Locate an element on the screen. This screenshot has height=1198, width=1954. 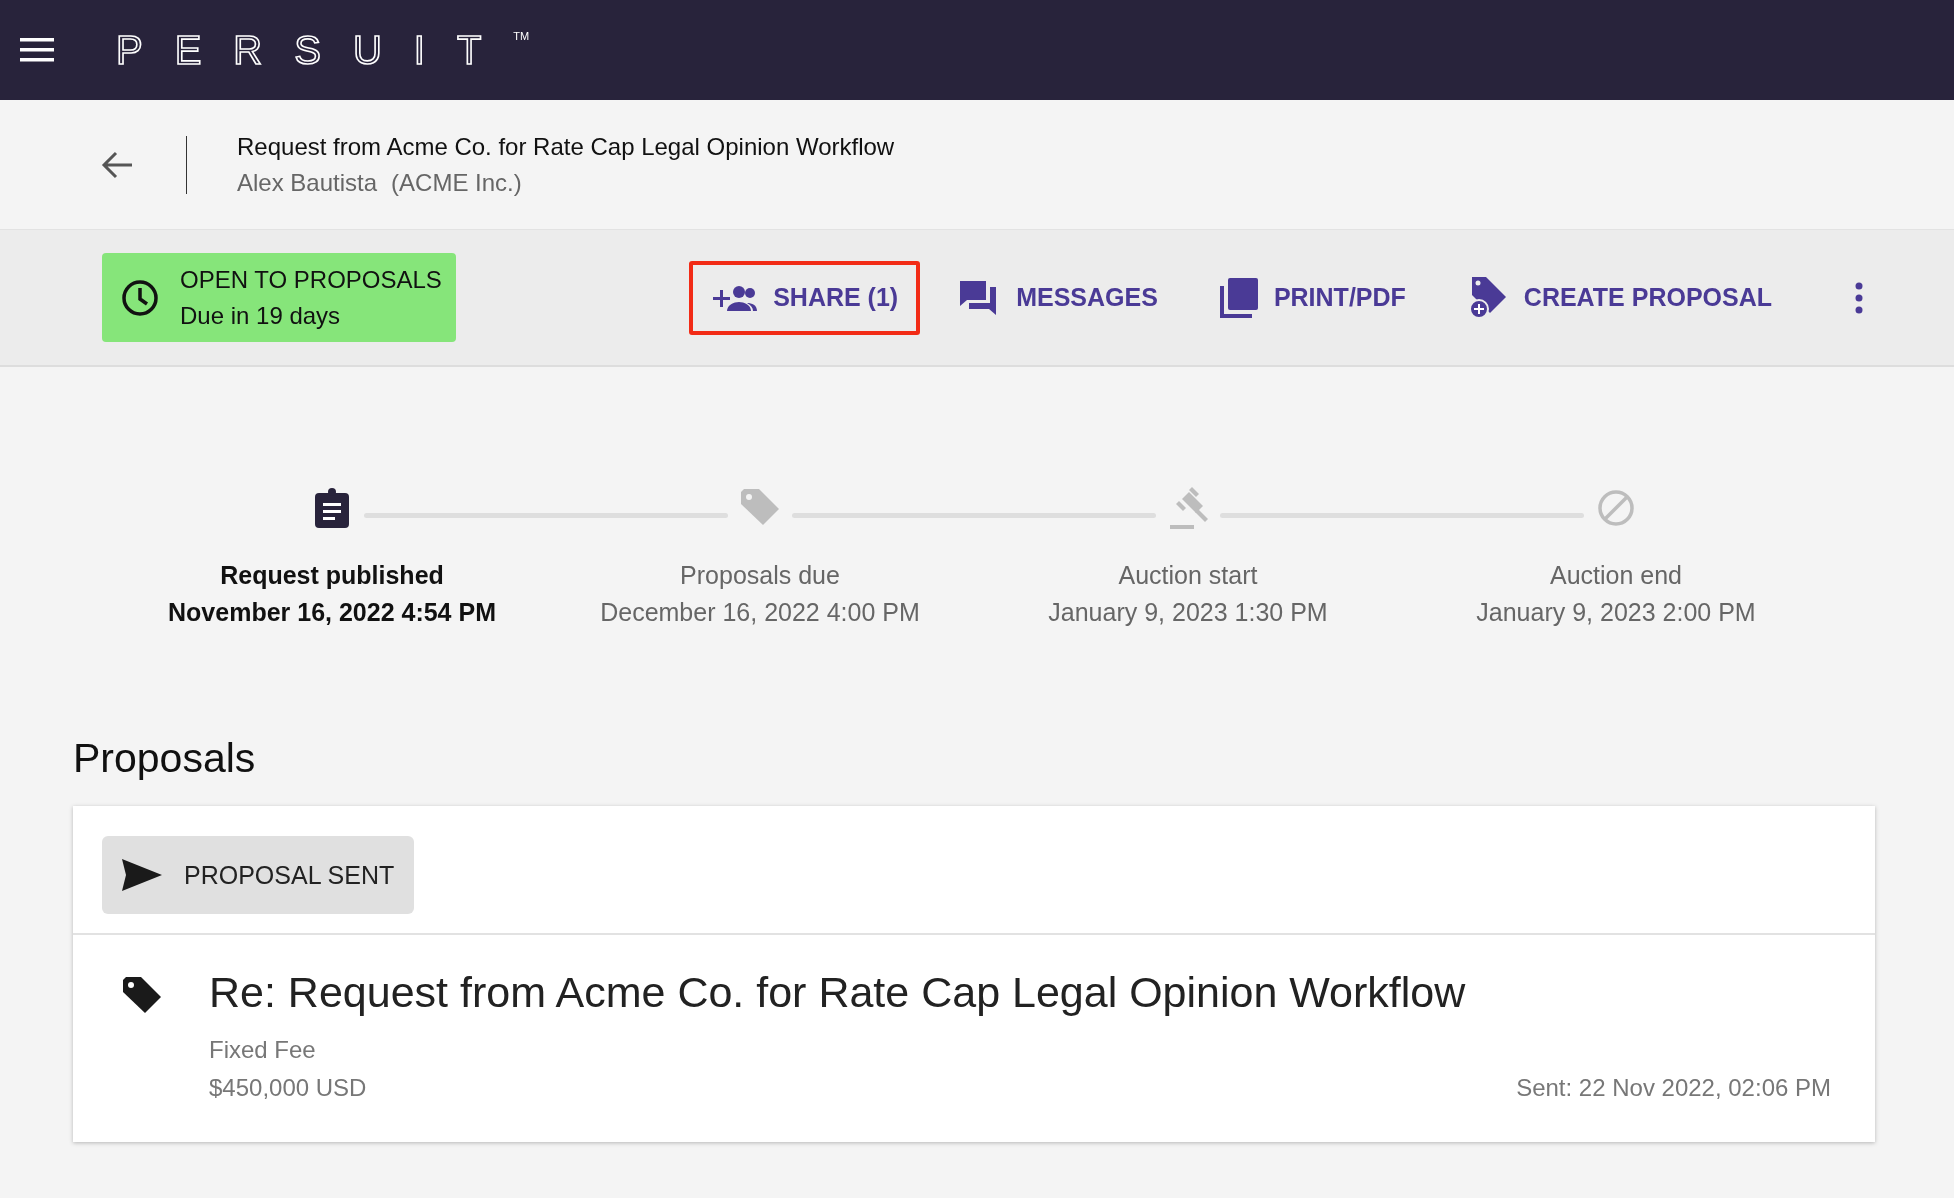
logo: PERSUIT is located at coordinates (315, 50).